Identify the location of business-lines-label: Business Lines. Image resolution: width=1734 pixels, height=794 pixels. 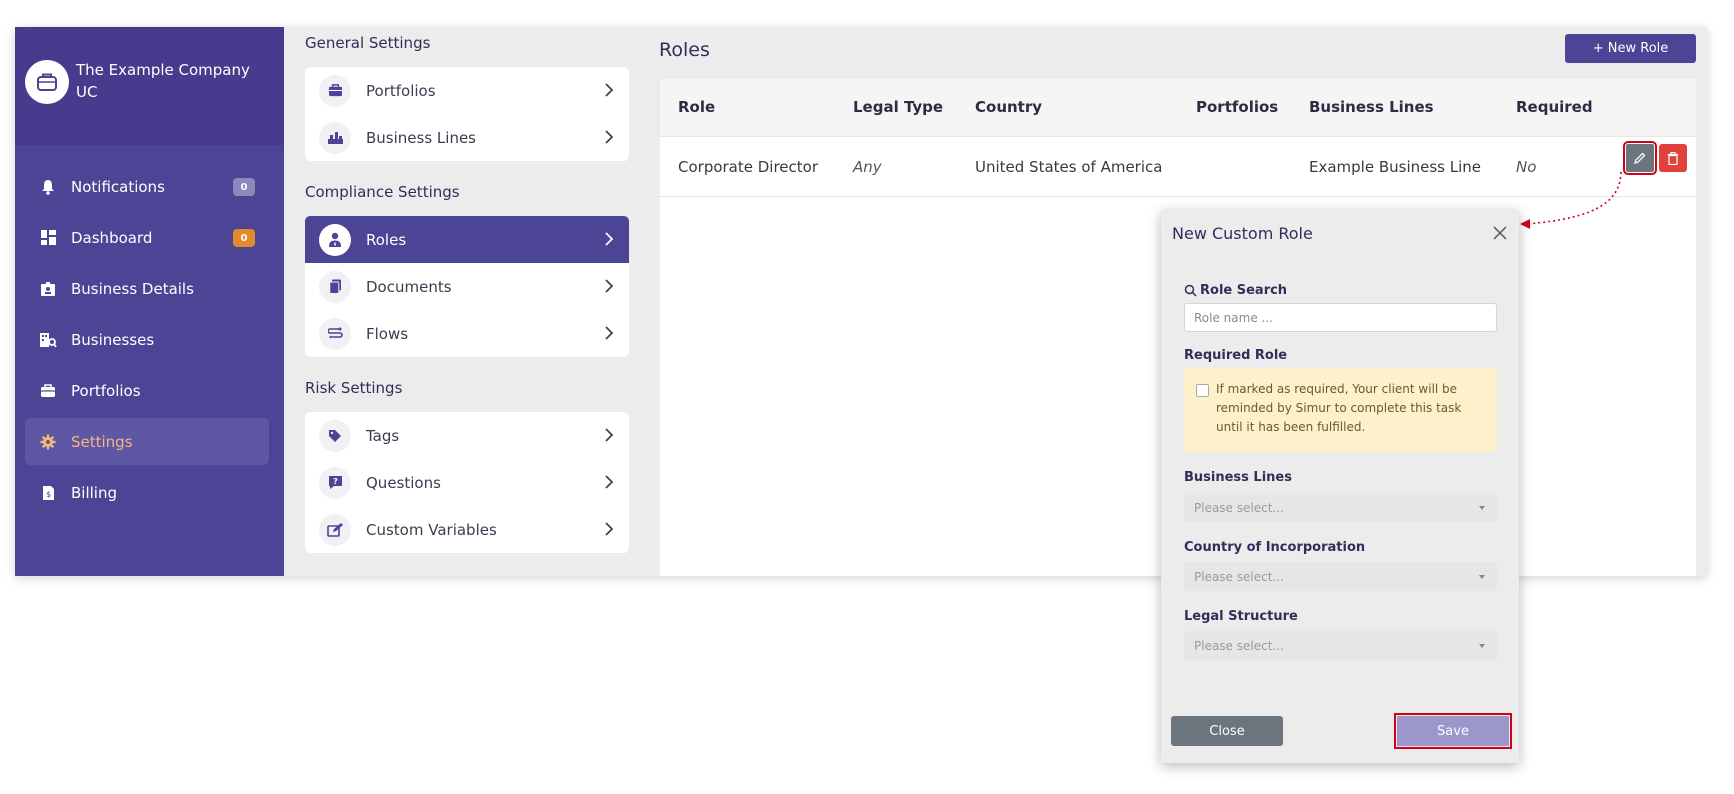
(1238, 477).